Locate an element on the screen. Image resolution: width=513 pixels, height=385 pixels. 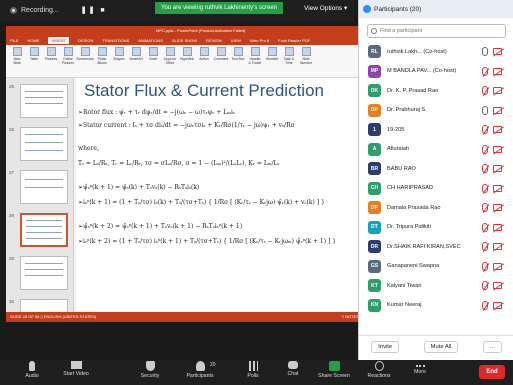
ppt-tab: ANIMATIONS is located at coordinates (150, 40).